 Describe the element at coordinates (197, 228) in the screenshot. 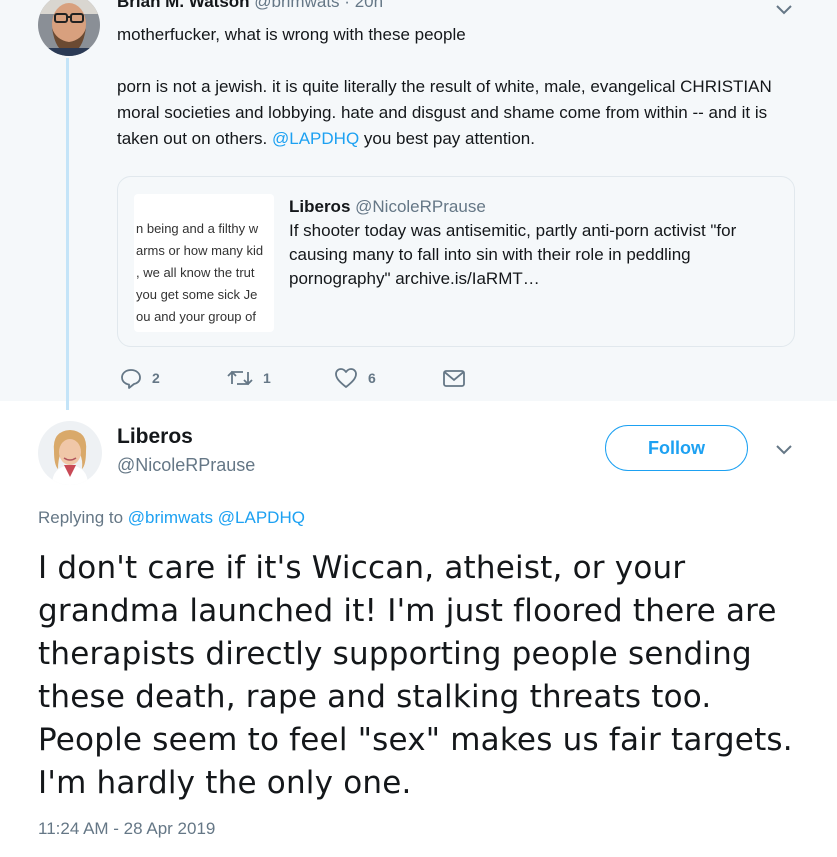

I see `thumbnail-text-line: n being and a filthy w` at that location.